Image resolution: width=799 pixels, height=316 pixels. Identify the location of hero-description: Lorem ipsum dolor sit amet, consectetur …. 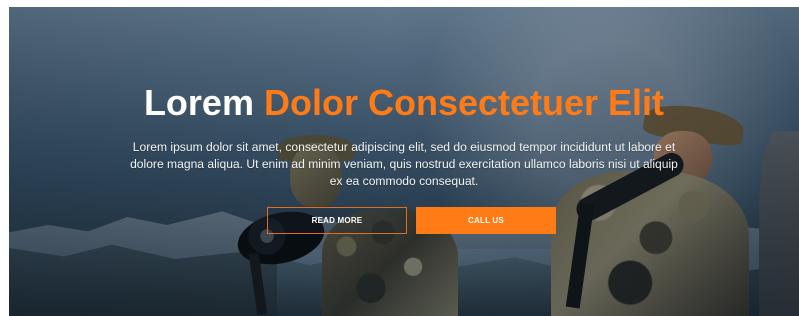
(404, 164).